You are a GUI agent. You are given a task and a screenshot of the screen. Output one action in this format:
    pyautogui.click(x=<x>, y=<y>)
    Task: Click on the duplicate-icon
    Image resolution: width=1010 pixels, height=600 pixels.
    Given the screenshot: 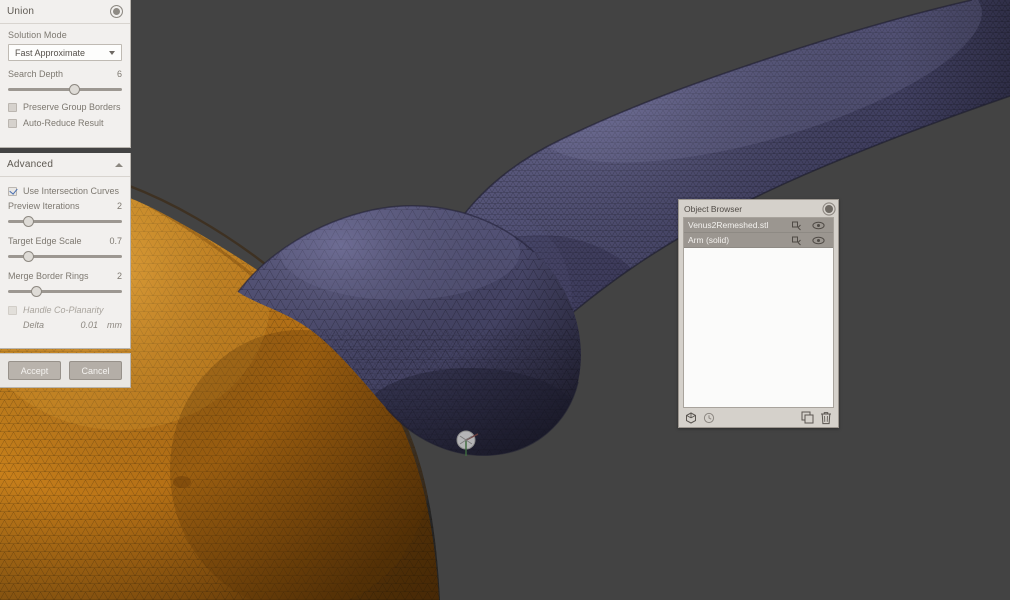 What is the action you would take?
    pyautogui.click(x=807, y=417)
    